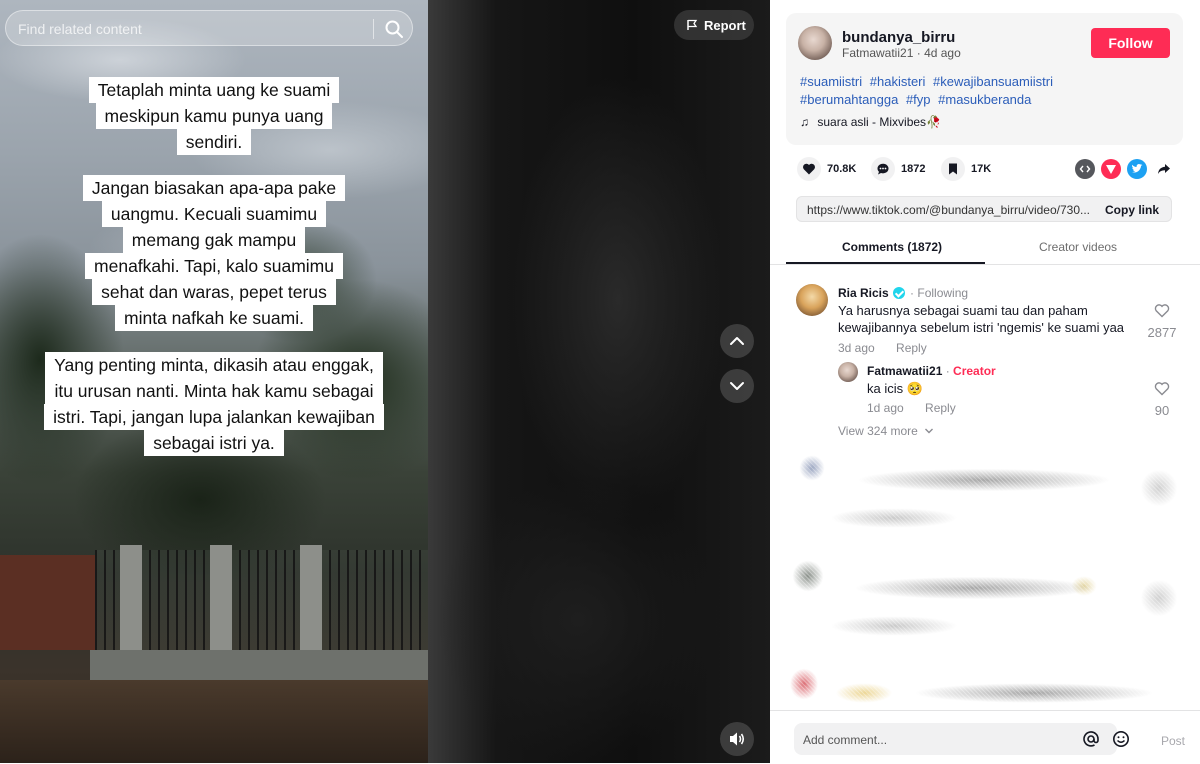  I want to click on hashtag: #berumahtangga, so click(849, 99).